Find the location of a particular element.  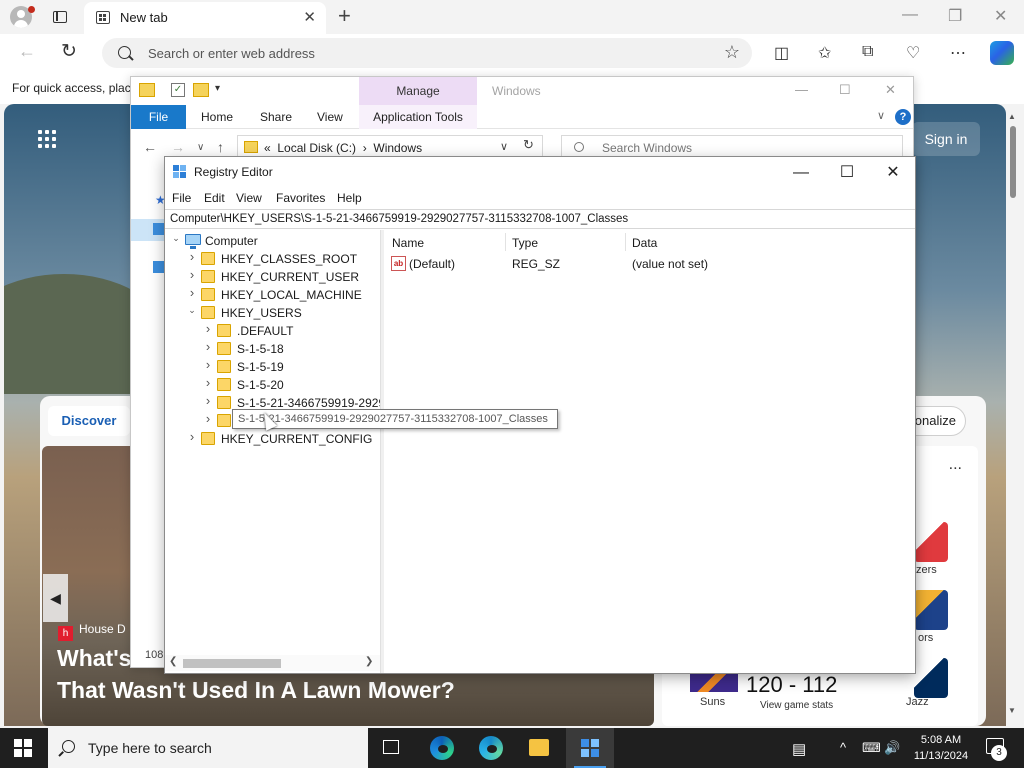

properties-icon: ✓ is located at coordinates (178, 90).